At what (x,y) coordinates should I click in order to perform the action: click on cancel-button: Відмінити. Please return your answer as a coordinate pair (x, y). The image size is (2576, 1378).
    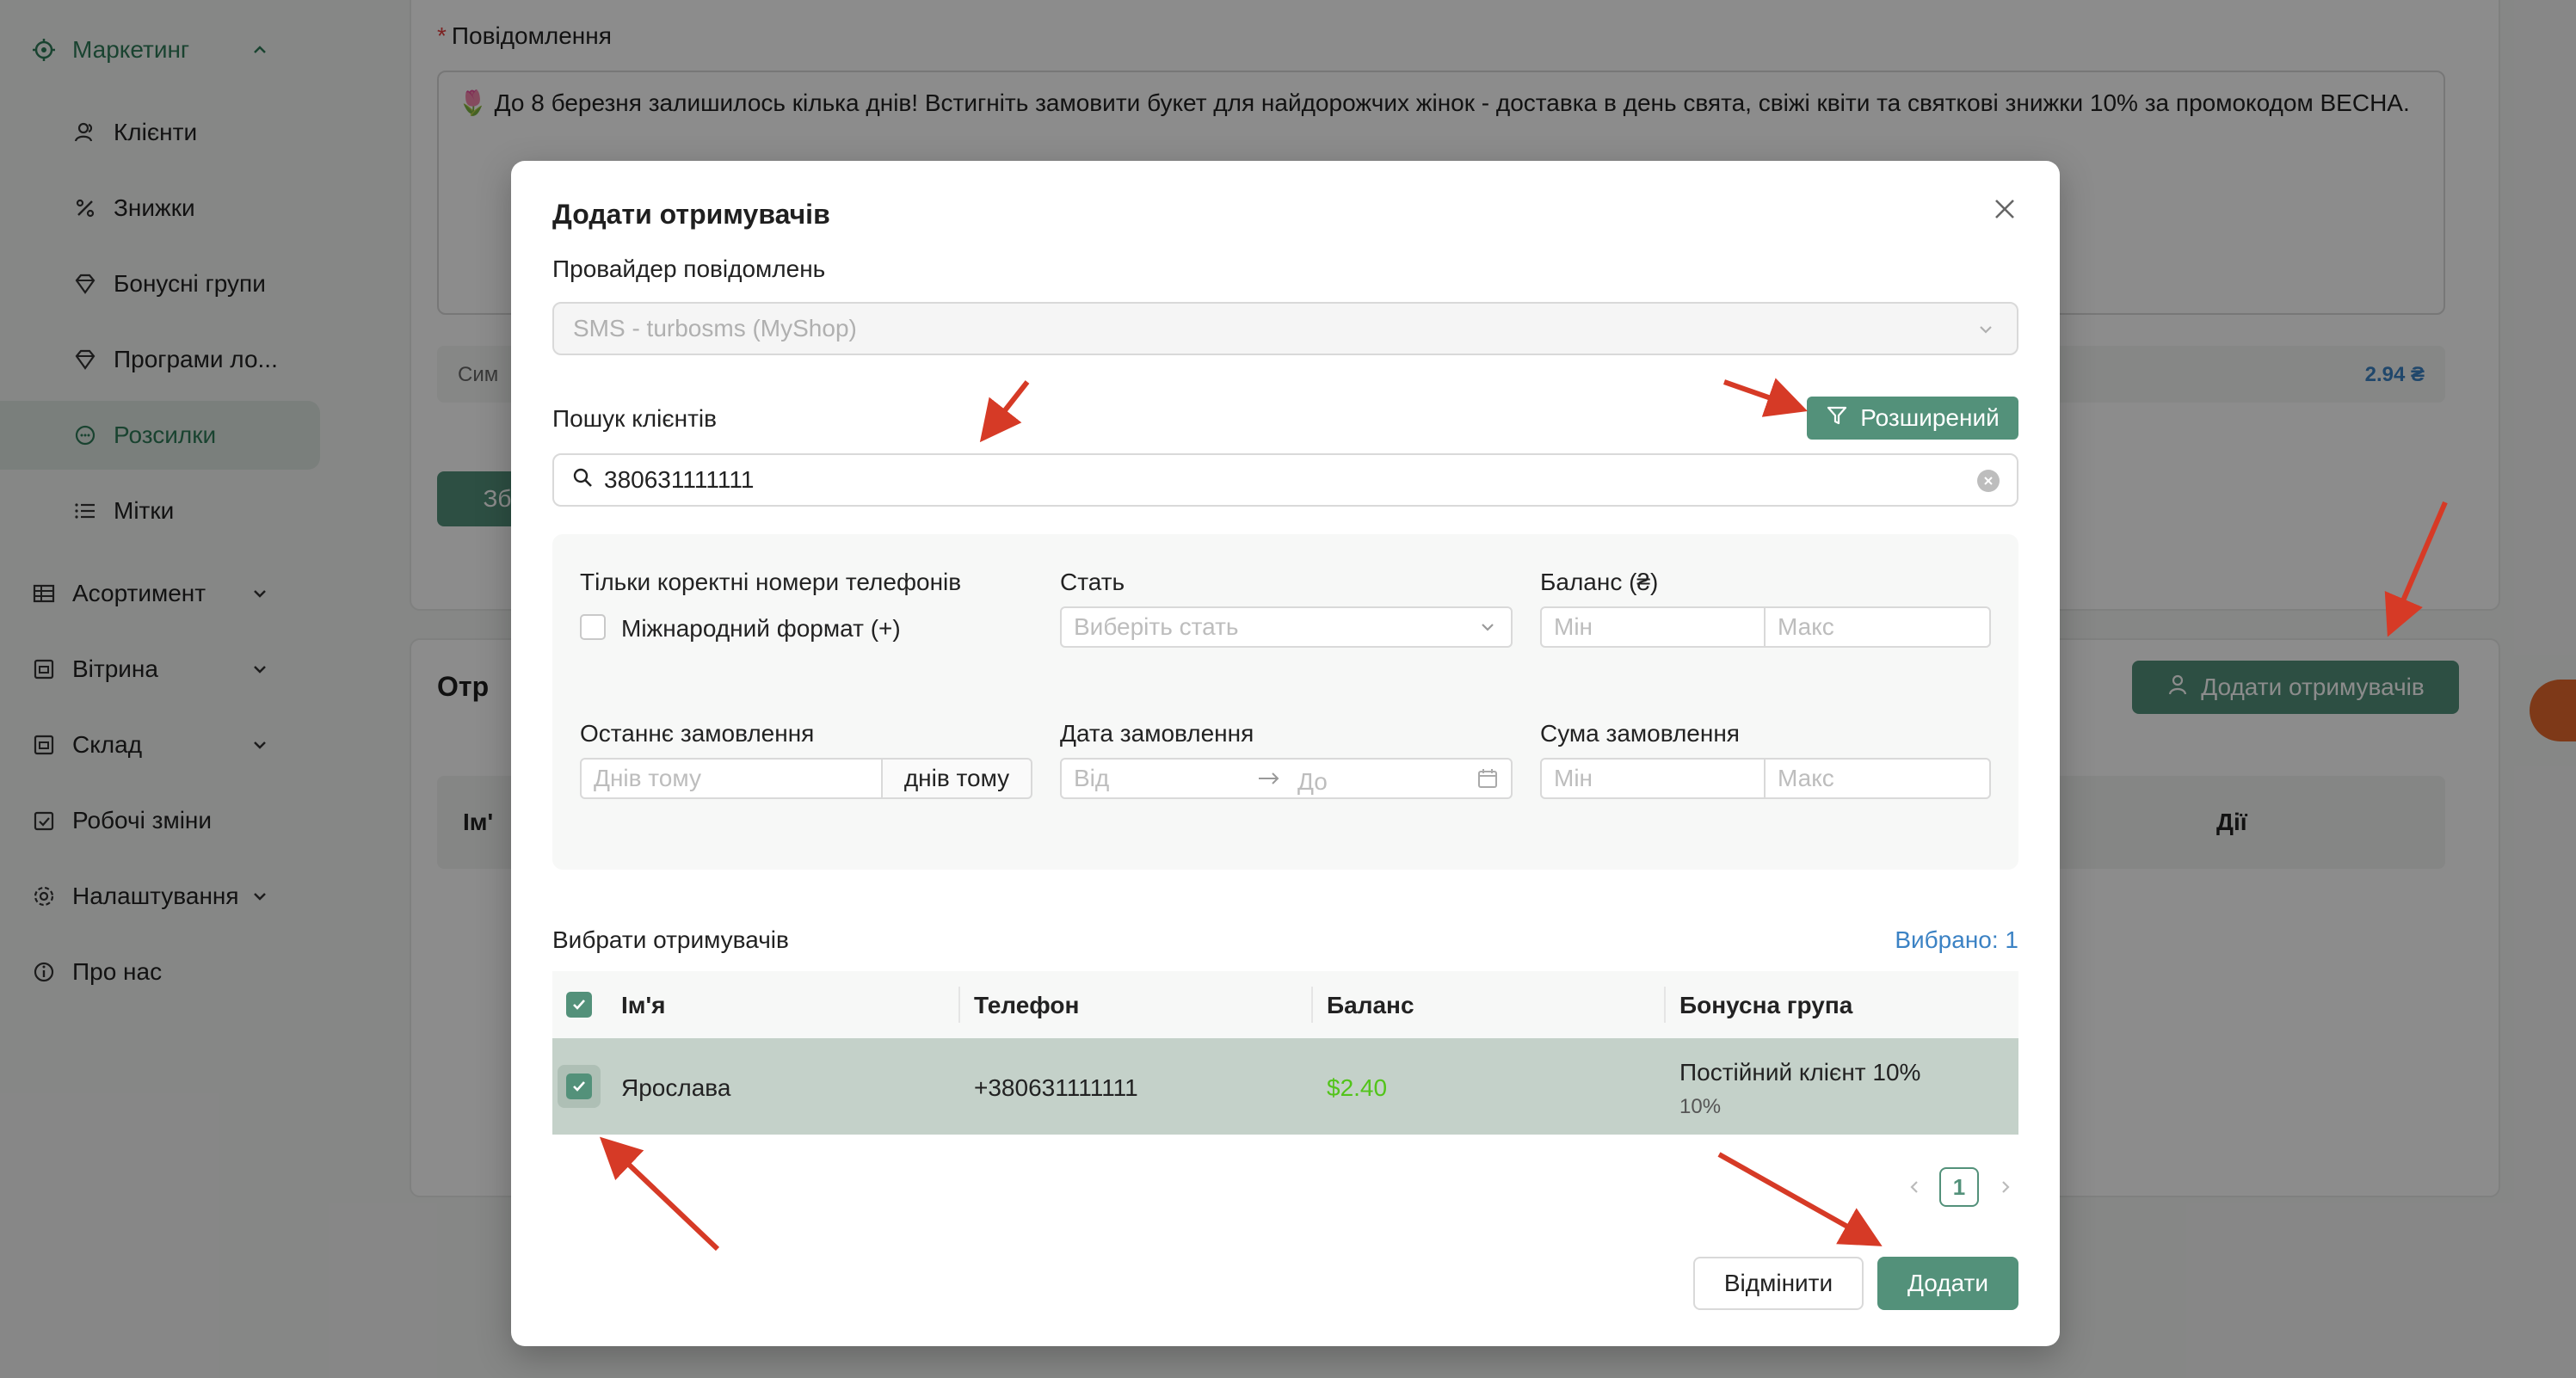
    Looking at the image, I should click on (1779, 1283).